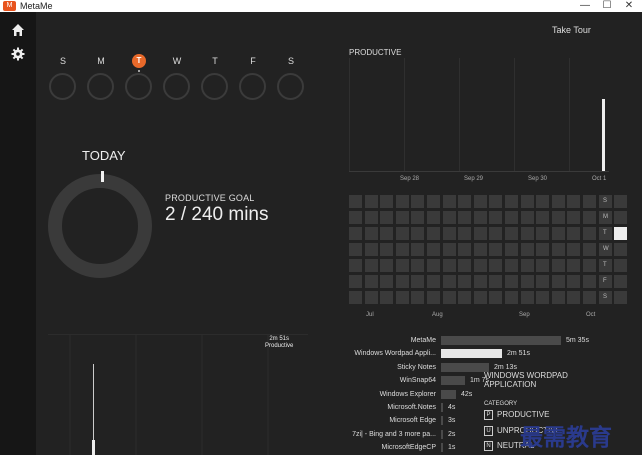 This screenshot has width=642, height=455. Describe the element at coordinates (18, 54) in the screenshot. I see `gear-icon` at that location.